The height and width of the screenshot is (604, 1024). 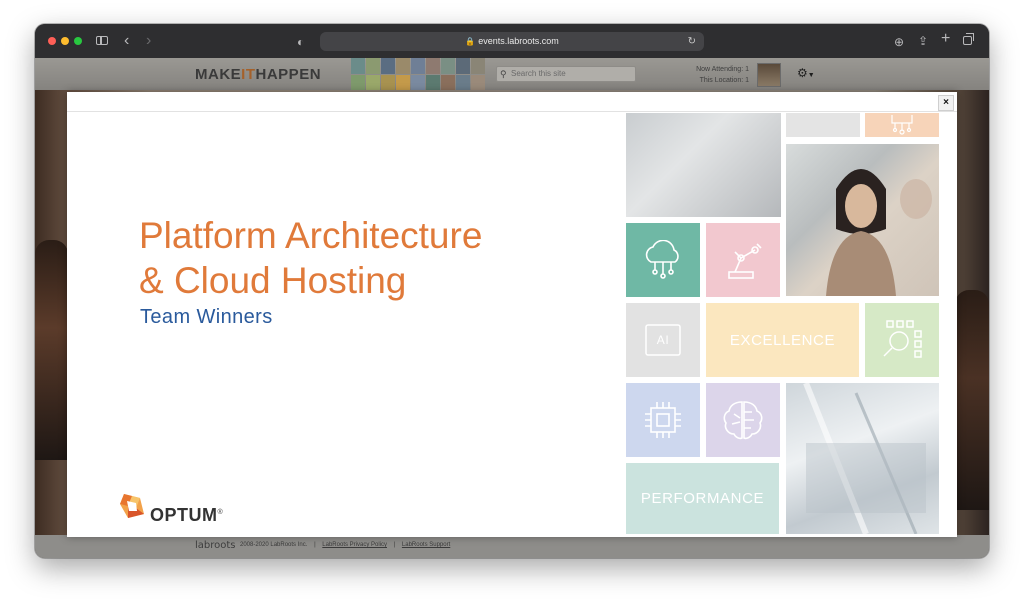 I want to click on download-icon: ⊕, so click(x=899, y=42).